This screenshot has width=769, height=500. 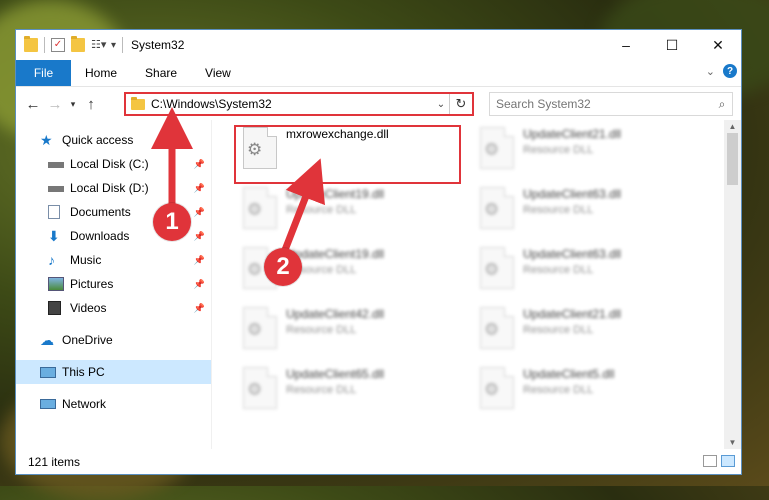 I want to click on pictures-icon, so click(x=56, y=284).